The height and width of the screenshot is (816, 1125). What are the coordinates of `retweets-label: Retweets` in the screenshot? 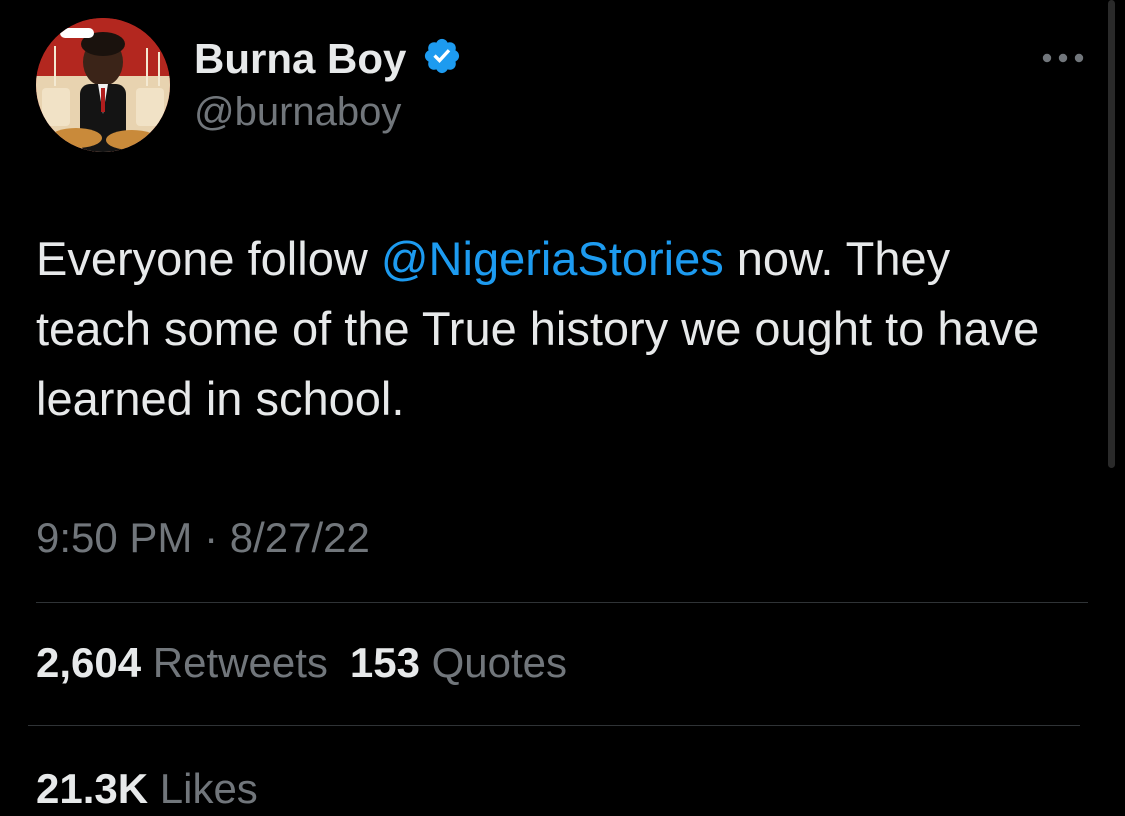 It's located at (240, 662).